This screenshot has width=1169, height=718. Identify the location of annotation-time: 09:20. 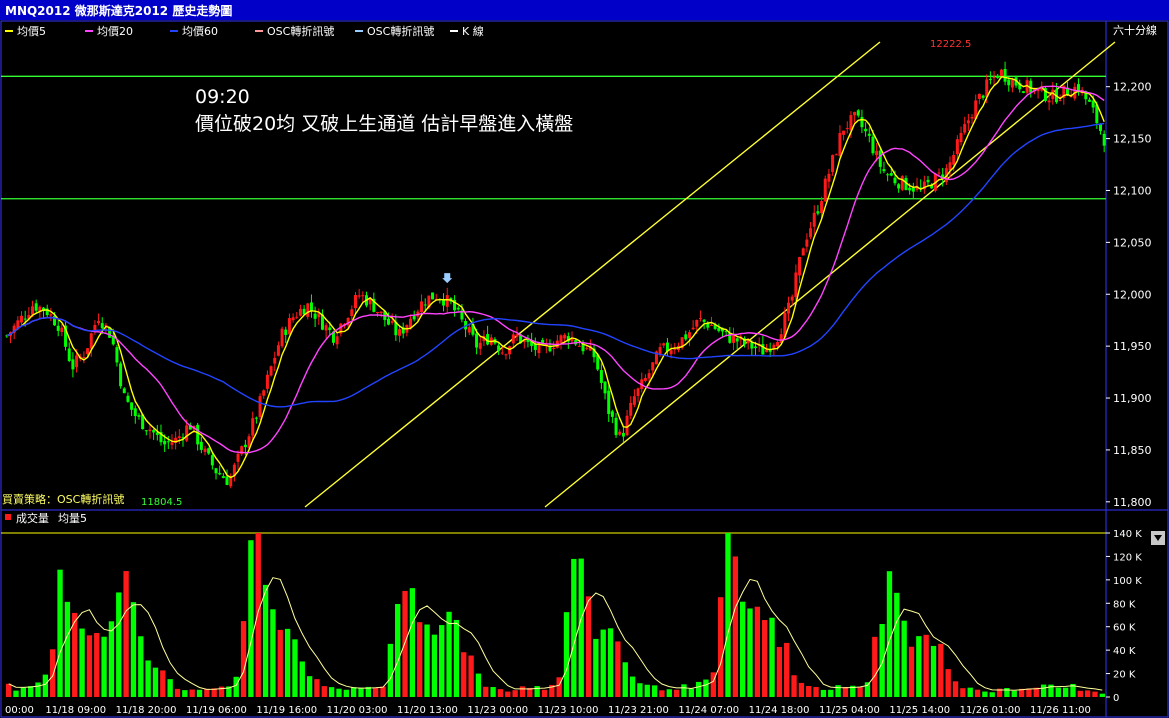
(222, 97).